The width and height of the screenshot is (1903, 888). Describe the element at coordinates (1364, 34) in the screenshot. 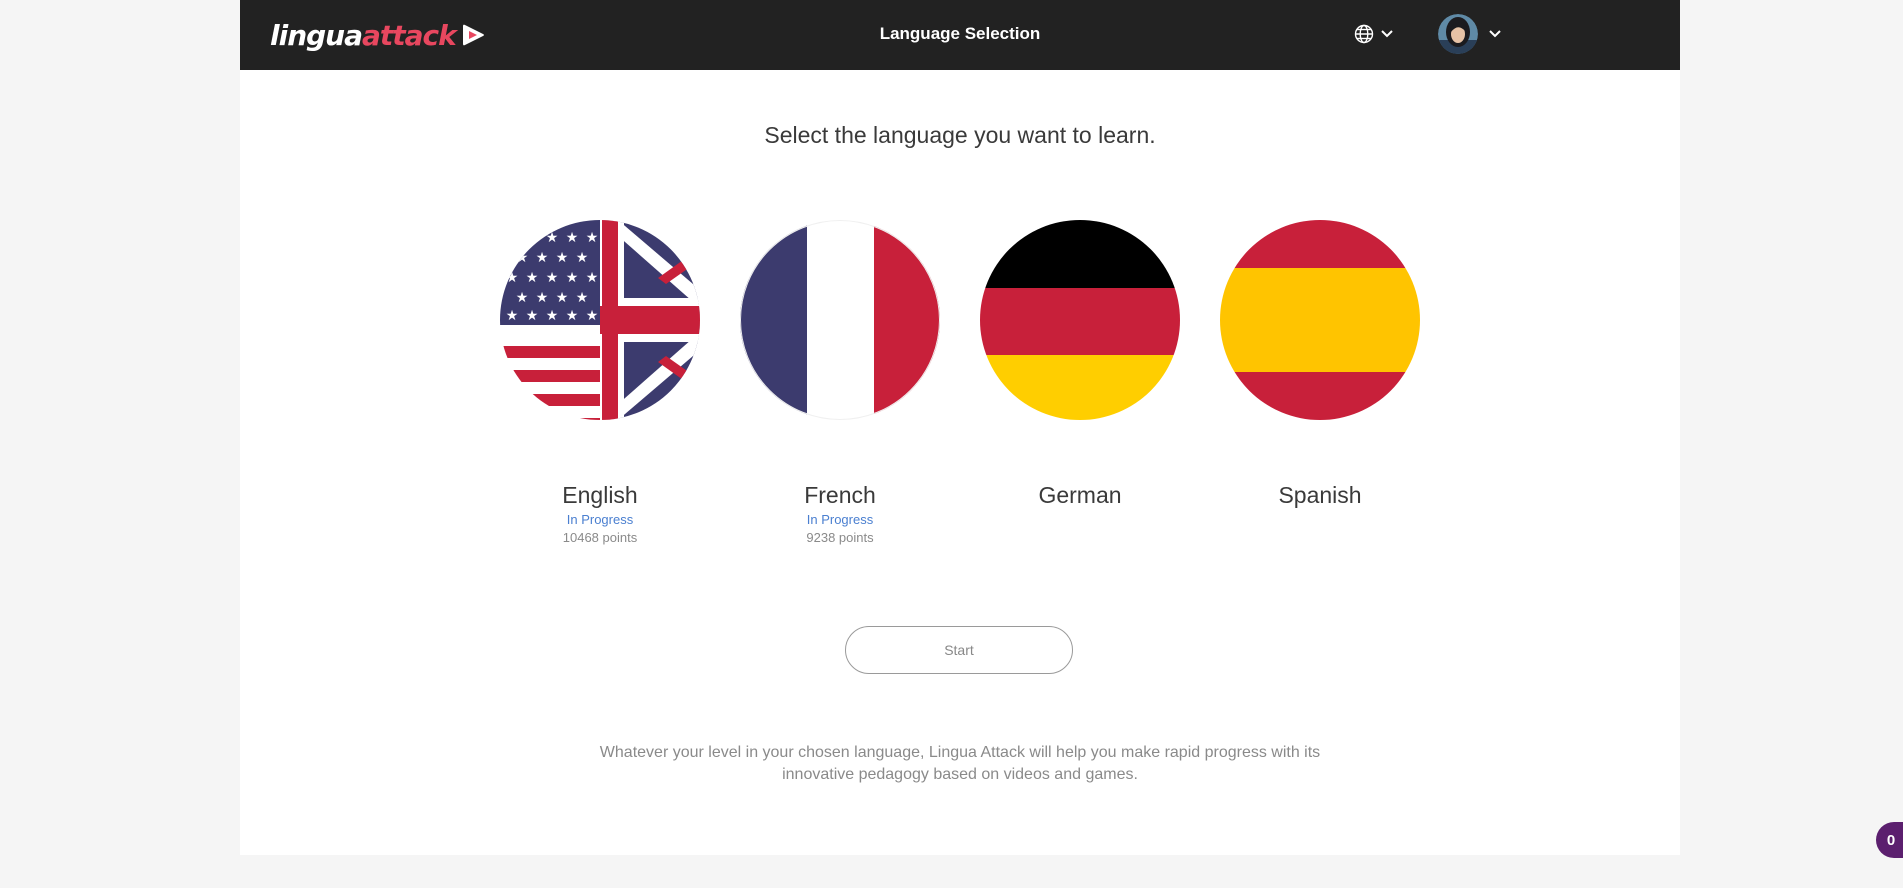

I see `globe-icon` at that location.